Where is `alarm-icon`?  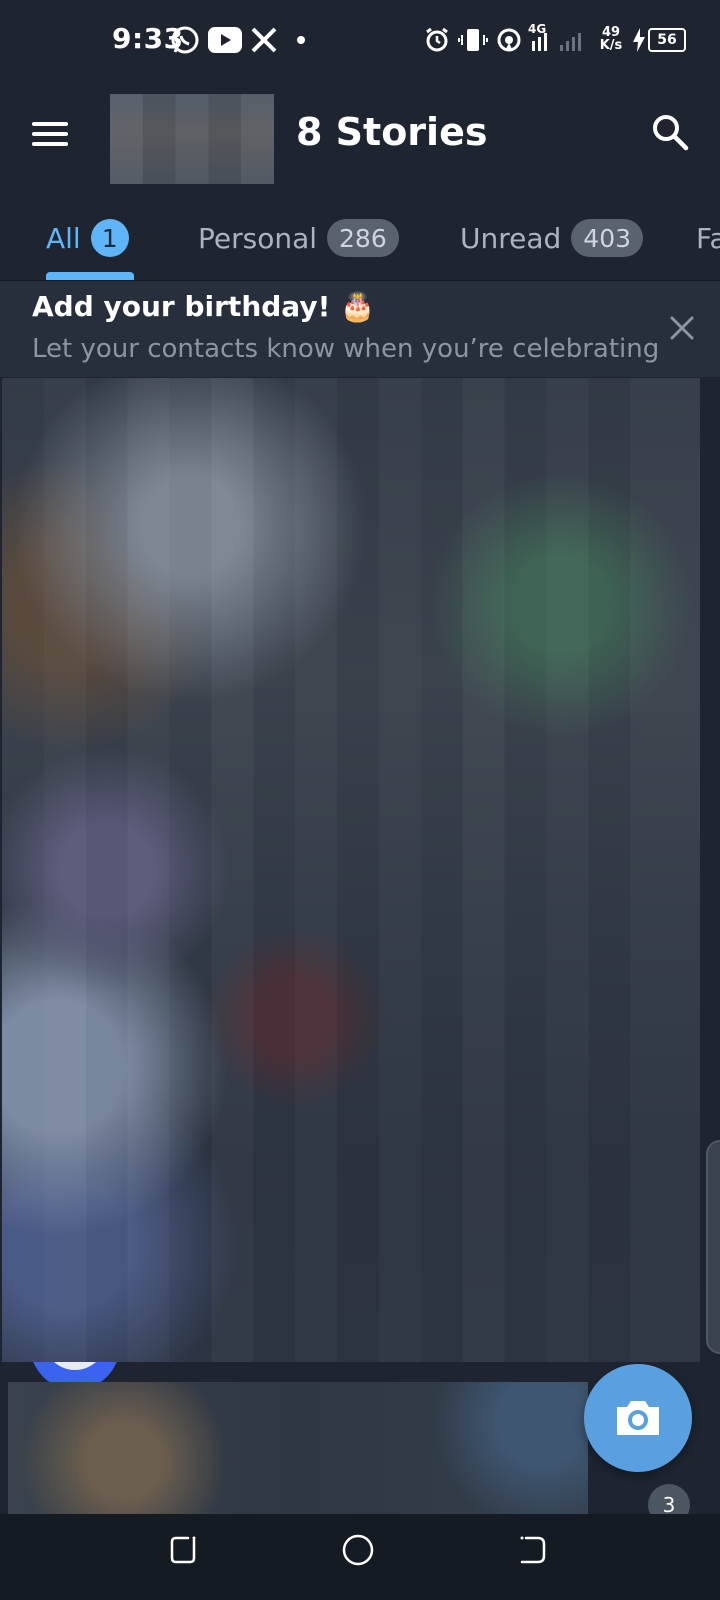 alarm-icon is located at coordinates (437, 40).